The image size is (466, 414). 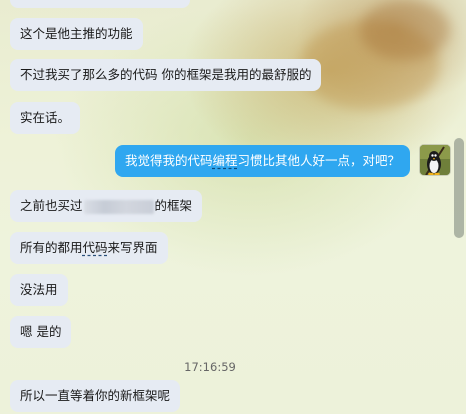 I want to click on message-text: 所有的都用, so click(x=51, y=247).